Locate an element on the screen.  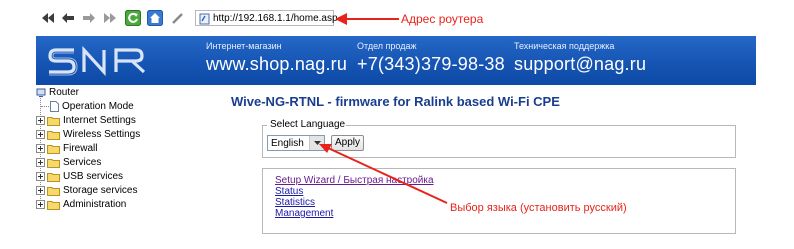
link-management: Management is located at coordinates (304, 213).